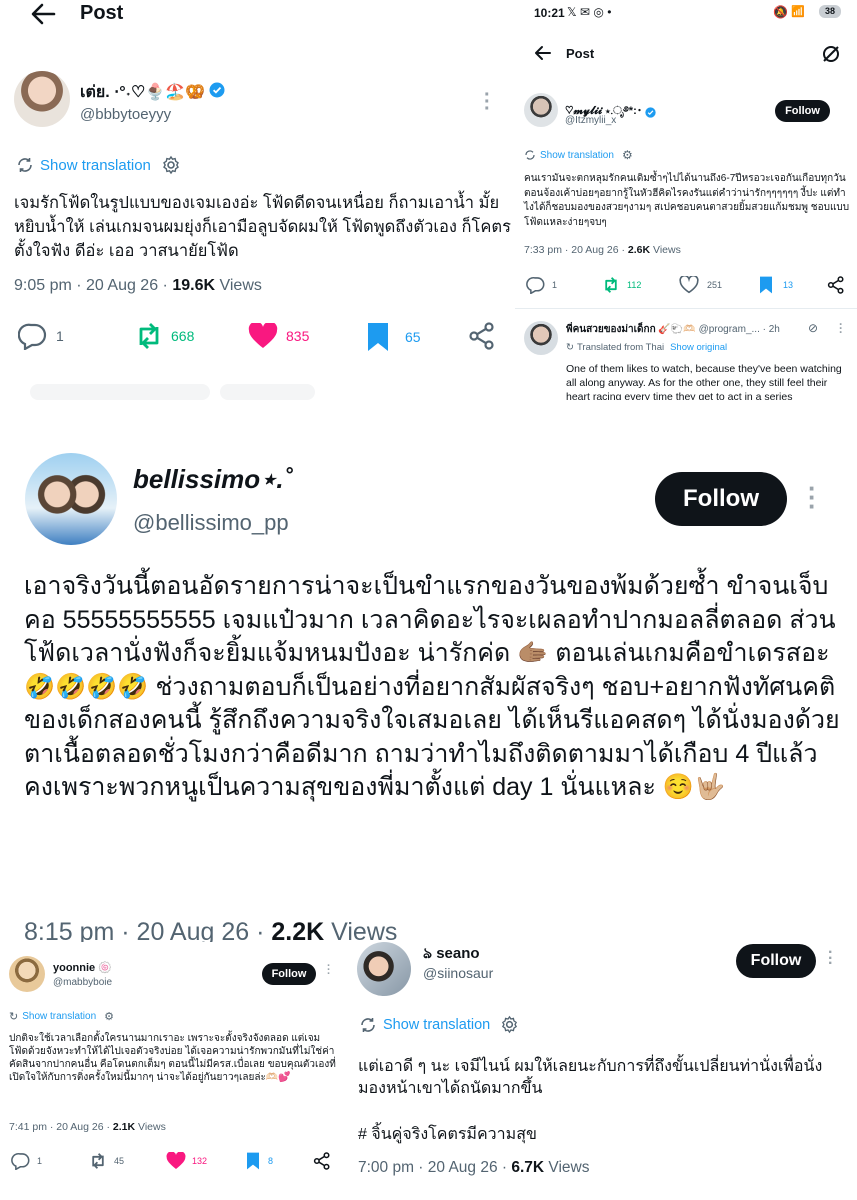 The image size is (857, 1200). What do you see at coordinates (451, 954) in the screenshot?
I see `display-name: ঌ seano` at bounding box center [451, 954].